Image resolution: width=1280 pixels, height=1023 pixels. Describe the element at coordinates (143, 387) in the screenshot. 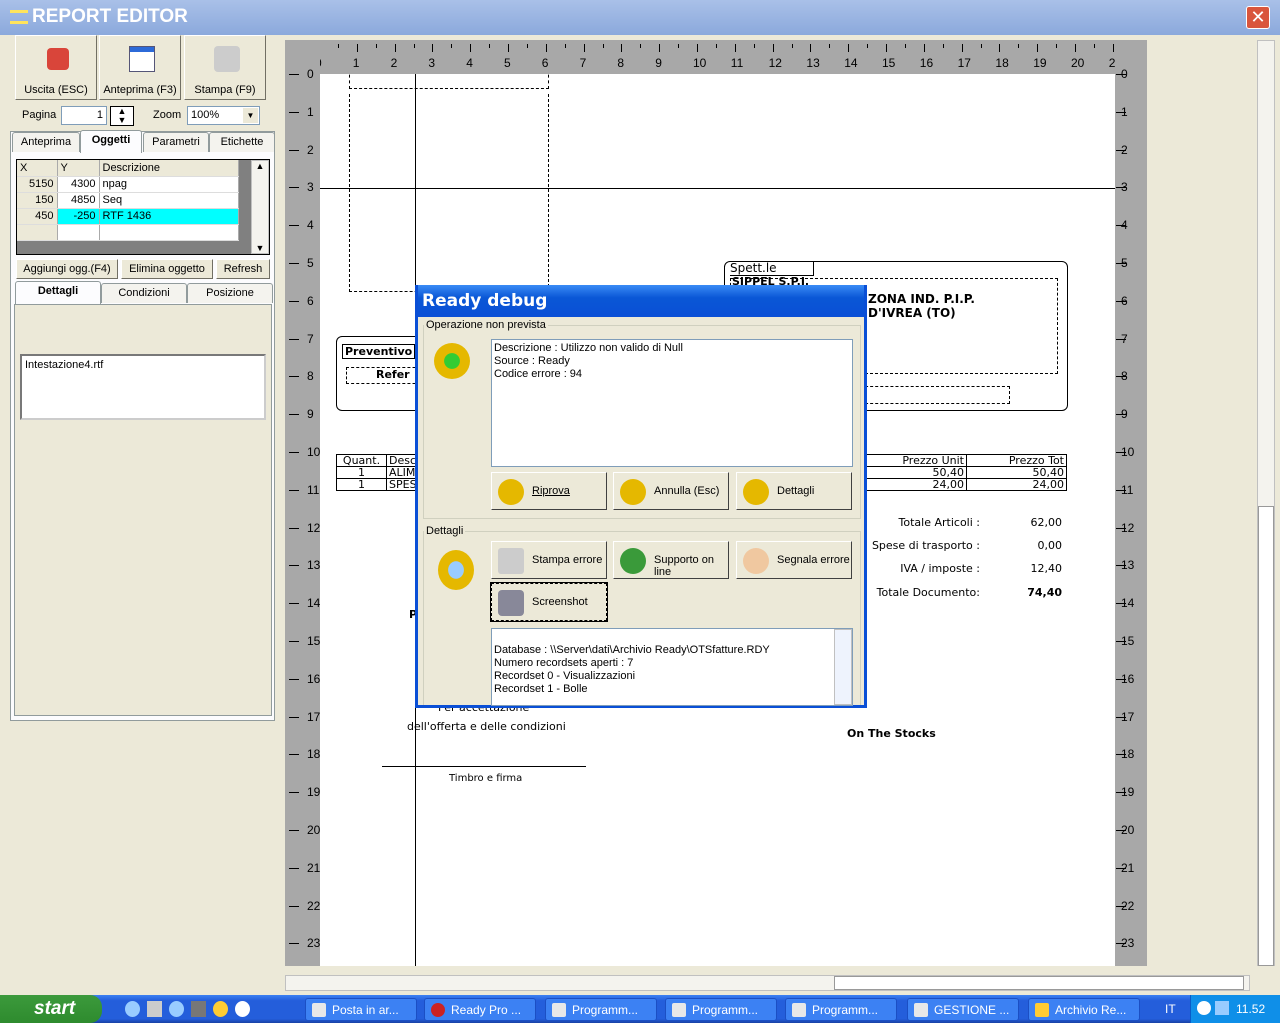

I see `details-textbox: Intestazione4.rtf` at that location.